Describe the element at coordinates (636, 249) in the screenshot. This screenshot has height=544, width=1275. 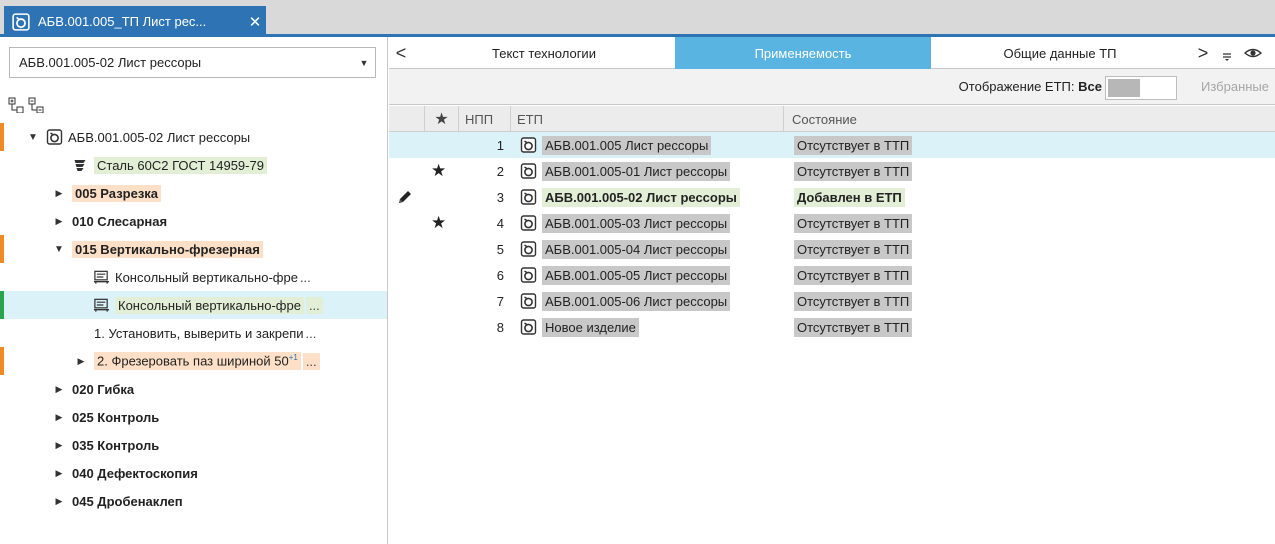
I see `etp-name: АБВ.001.005-04 Лист рессоры` at that location.